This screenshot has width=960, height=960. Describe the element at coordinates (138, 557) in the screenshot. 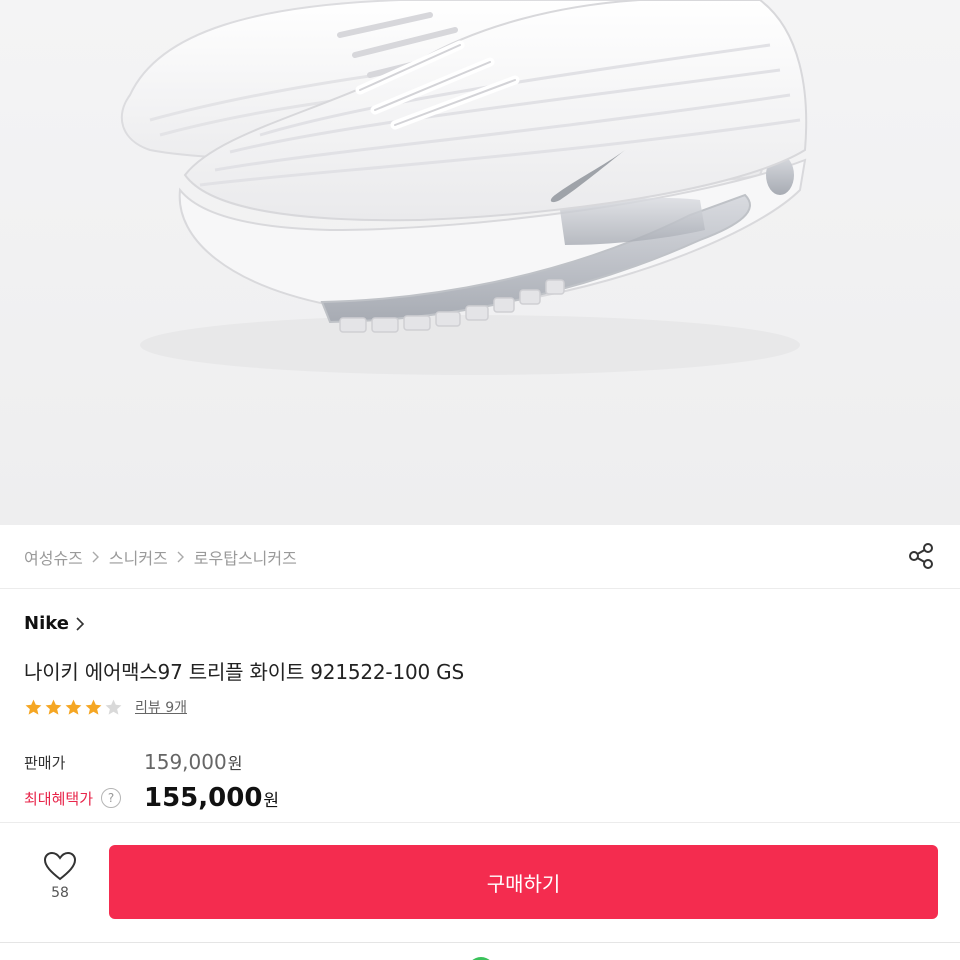

I see `breadcrumb-item: 스니커즈` at that location.